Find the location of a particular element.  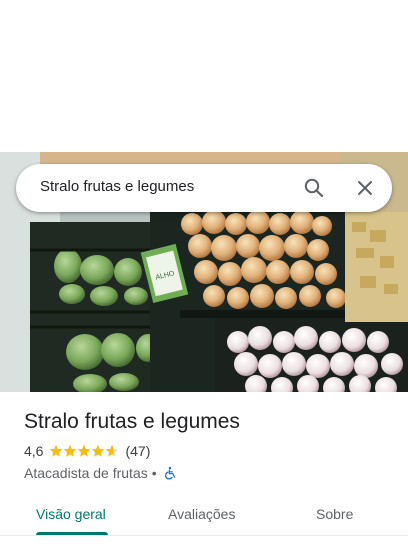

close-icon is located at coordinates (365, 188).